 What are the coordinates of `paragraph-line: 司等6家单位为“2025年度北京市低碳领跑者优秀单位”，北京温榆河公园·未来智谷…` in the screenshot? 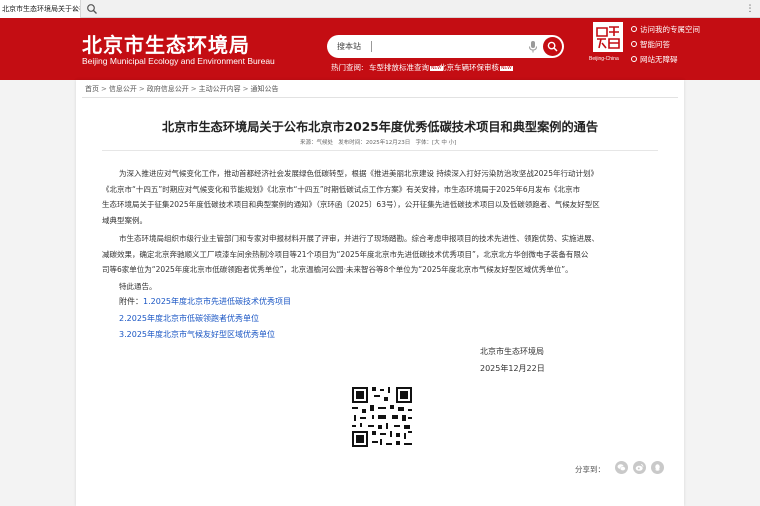 It's located at (337, 270).